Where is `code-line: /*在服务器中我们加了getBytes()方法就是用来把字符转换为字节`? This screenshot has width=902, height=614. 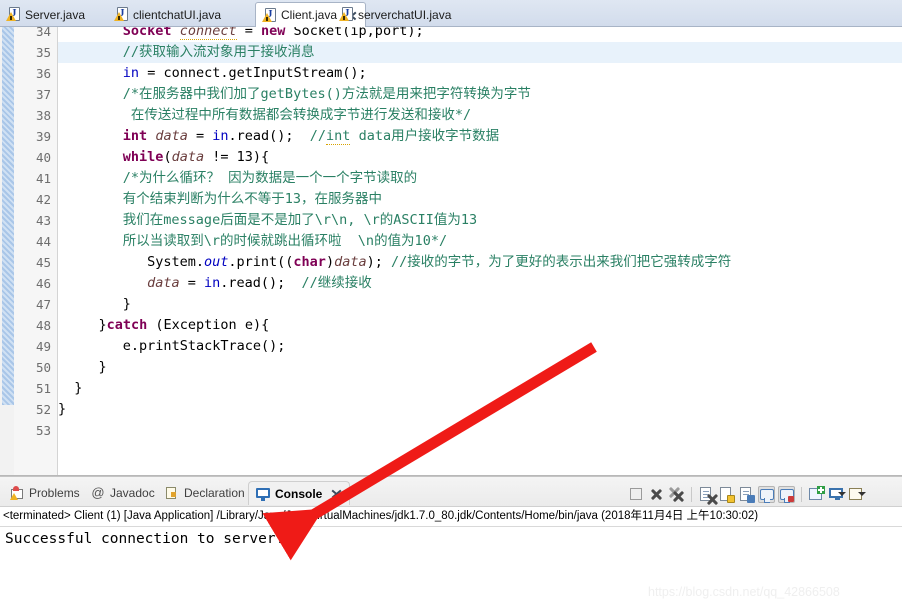
code-line: /*在服务器中我们加了getBytes()方法就是用来把字符转换为字节 is located at coordinates (327, 94).